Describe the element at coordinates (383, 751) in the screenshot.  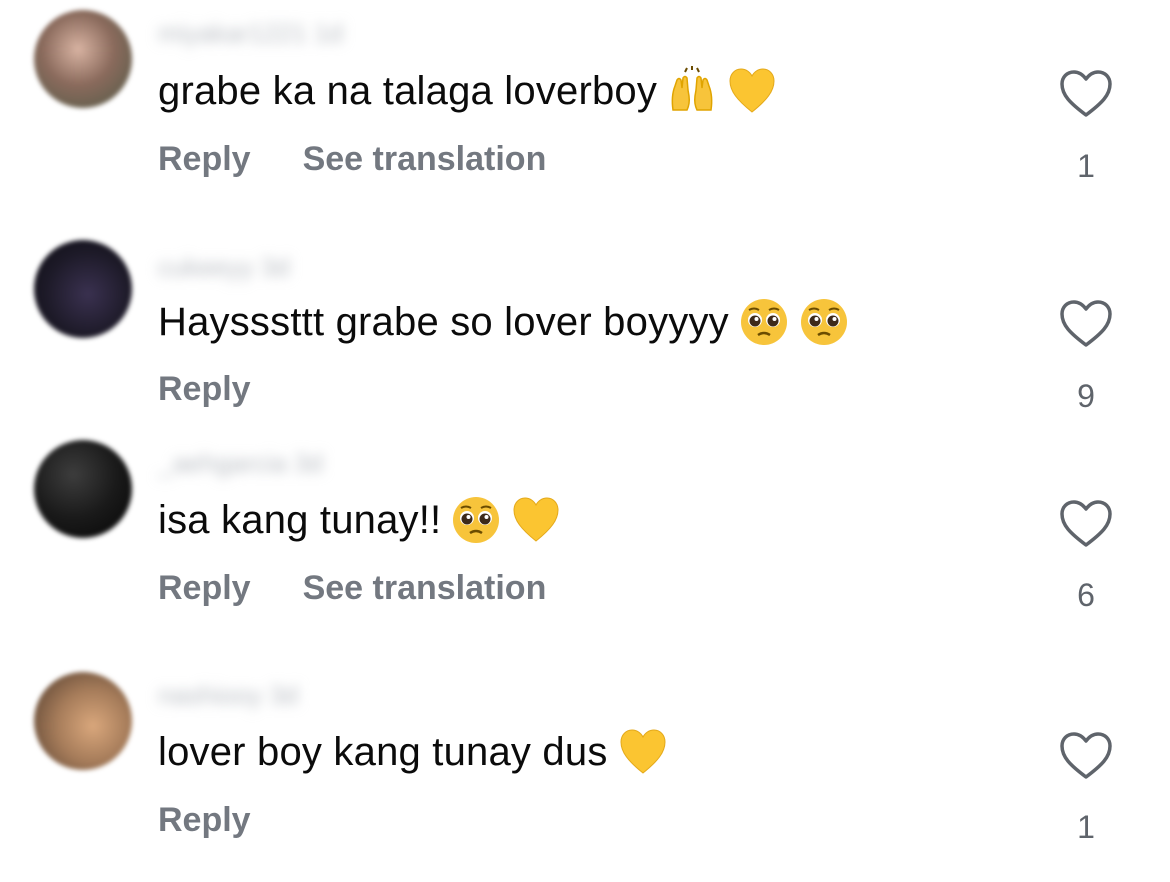
I see `comment-text: lover boy kang tunay dus` at that location.